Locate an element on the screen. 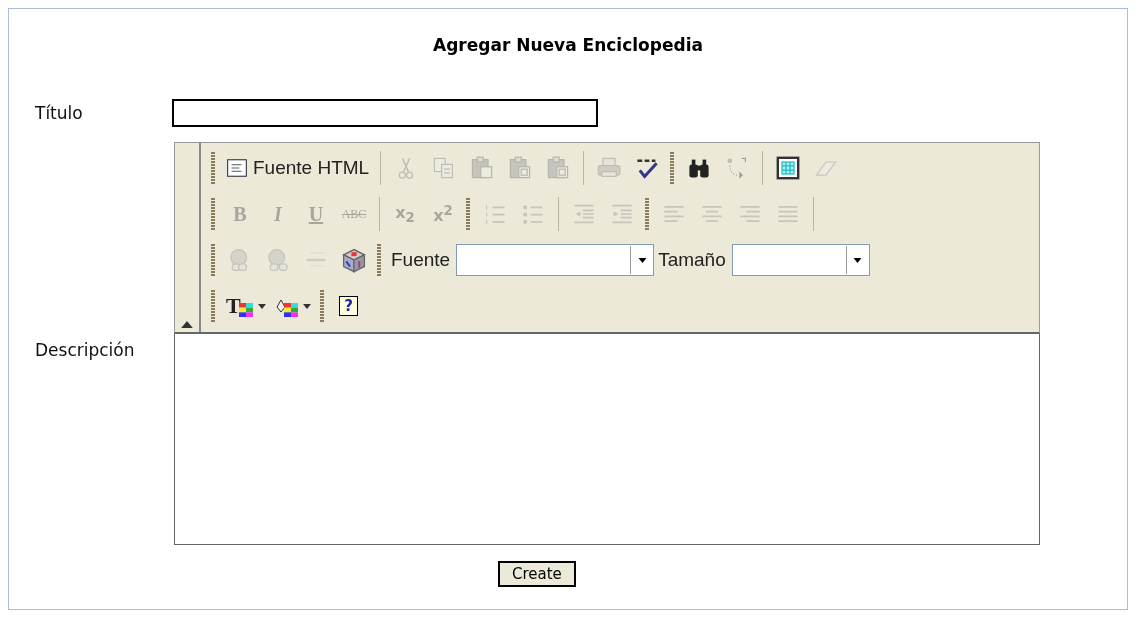 The width and height of the screenshot is (1144, 620). toolbar-label: Fuente is located at coordinates (421, 260).